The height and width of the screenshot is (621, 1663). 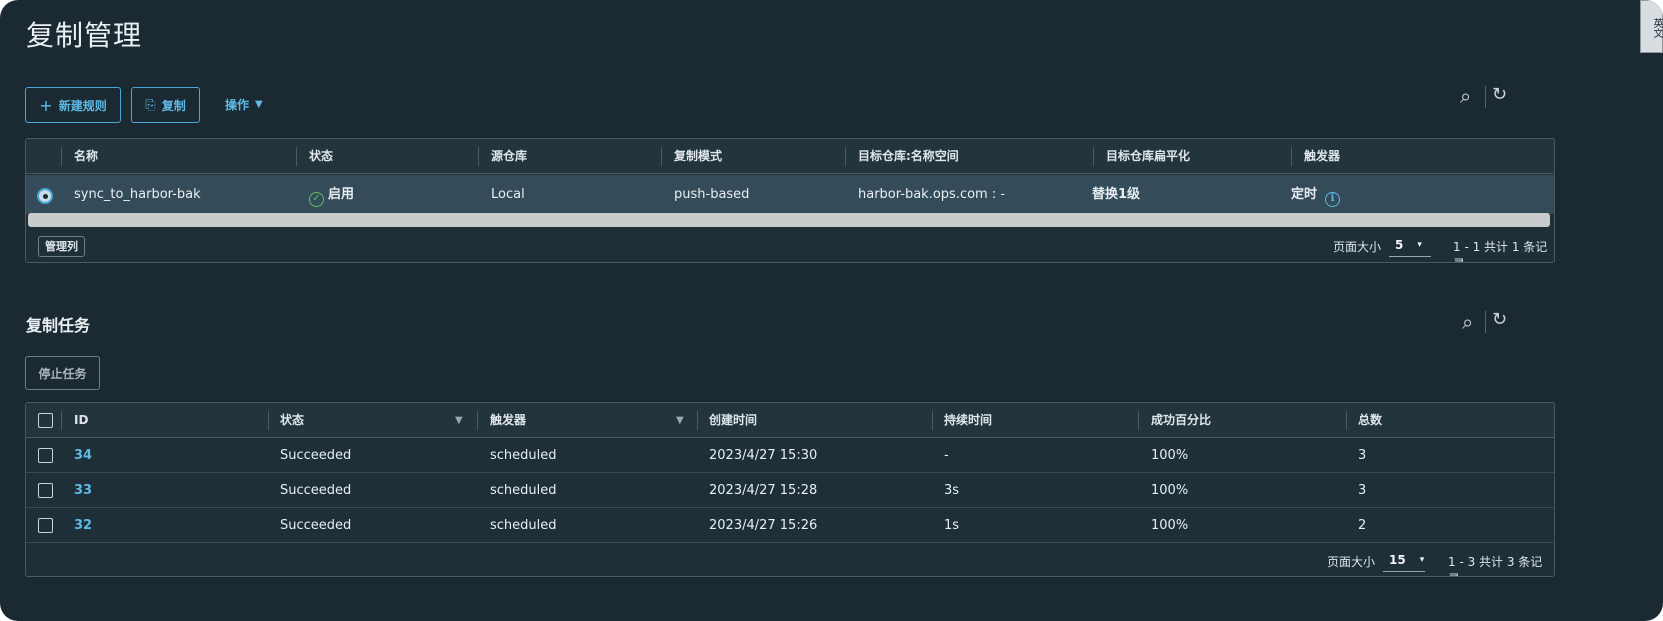 I want to click on task-duration: -, so click(x=946, y=455).